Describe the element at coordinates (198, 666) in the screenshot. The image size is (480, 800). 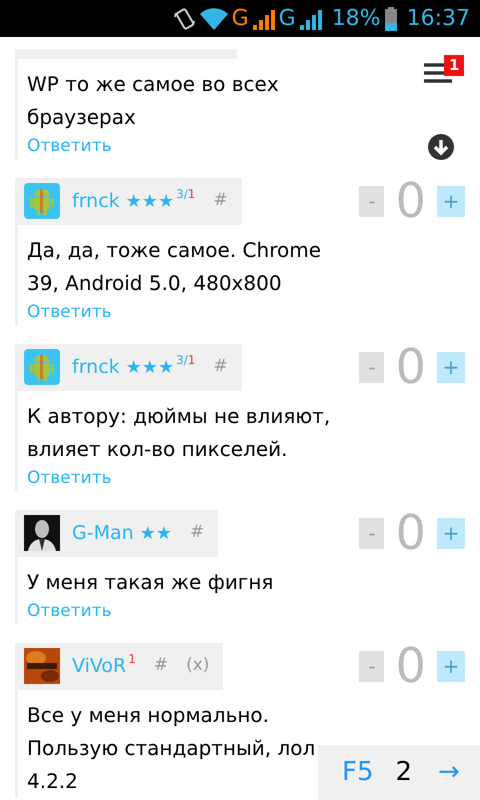
I see `comment-link: (x)` at that location.